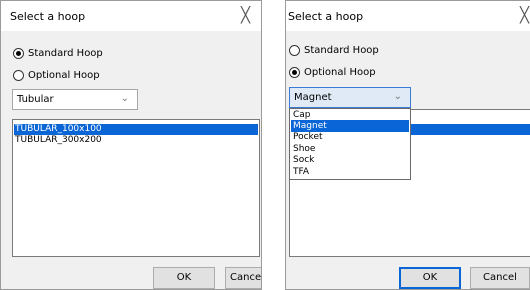  What do you see at coordinates (470, 129) in the screenshot?
I see `list-item-selected` at bounding box center [470, 129].